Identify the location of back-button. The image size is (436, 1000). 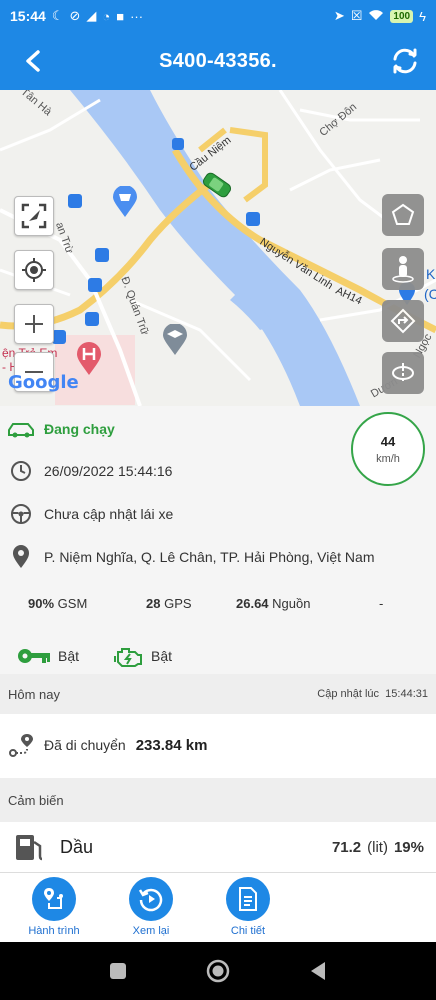
(33, 61).